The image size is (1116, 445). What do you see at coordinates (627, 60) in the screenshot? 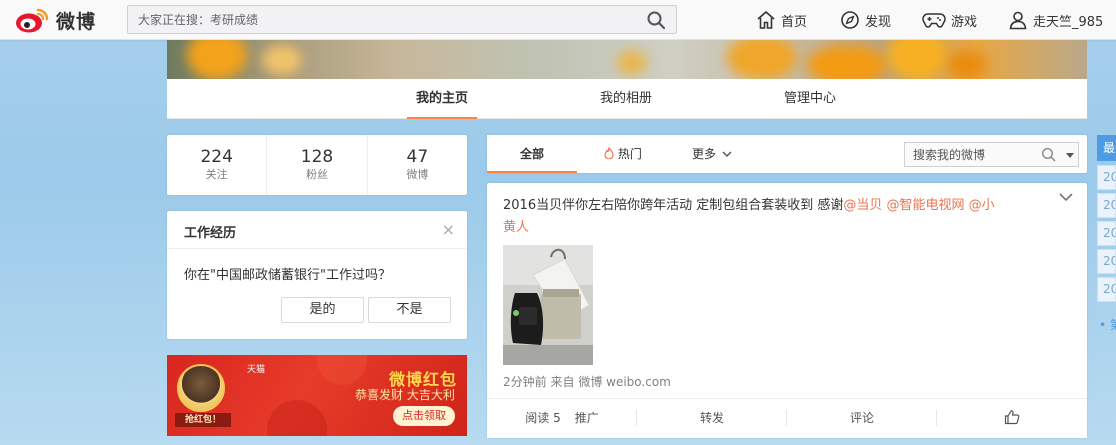
I see `profile-cover-image` at bounding box center [627, 60].